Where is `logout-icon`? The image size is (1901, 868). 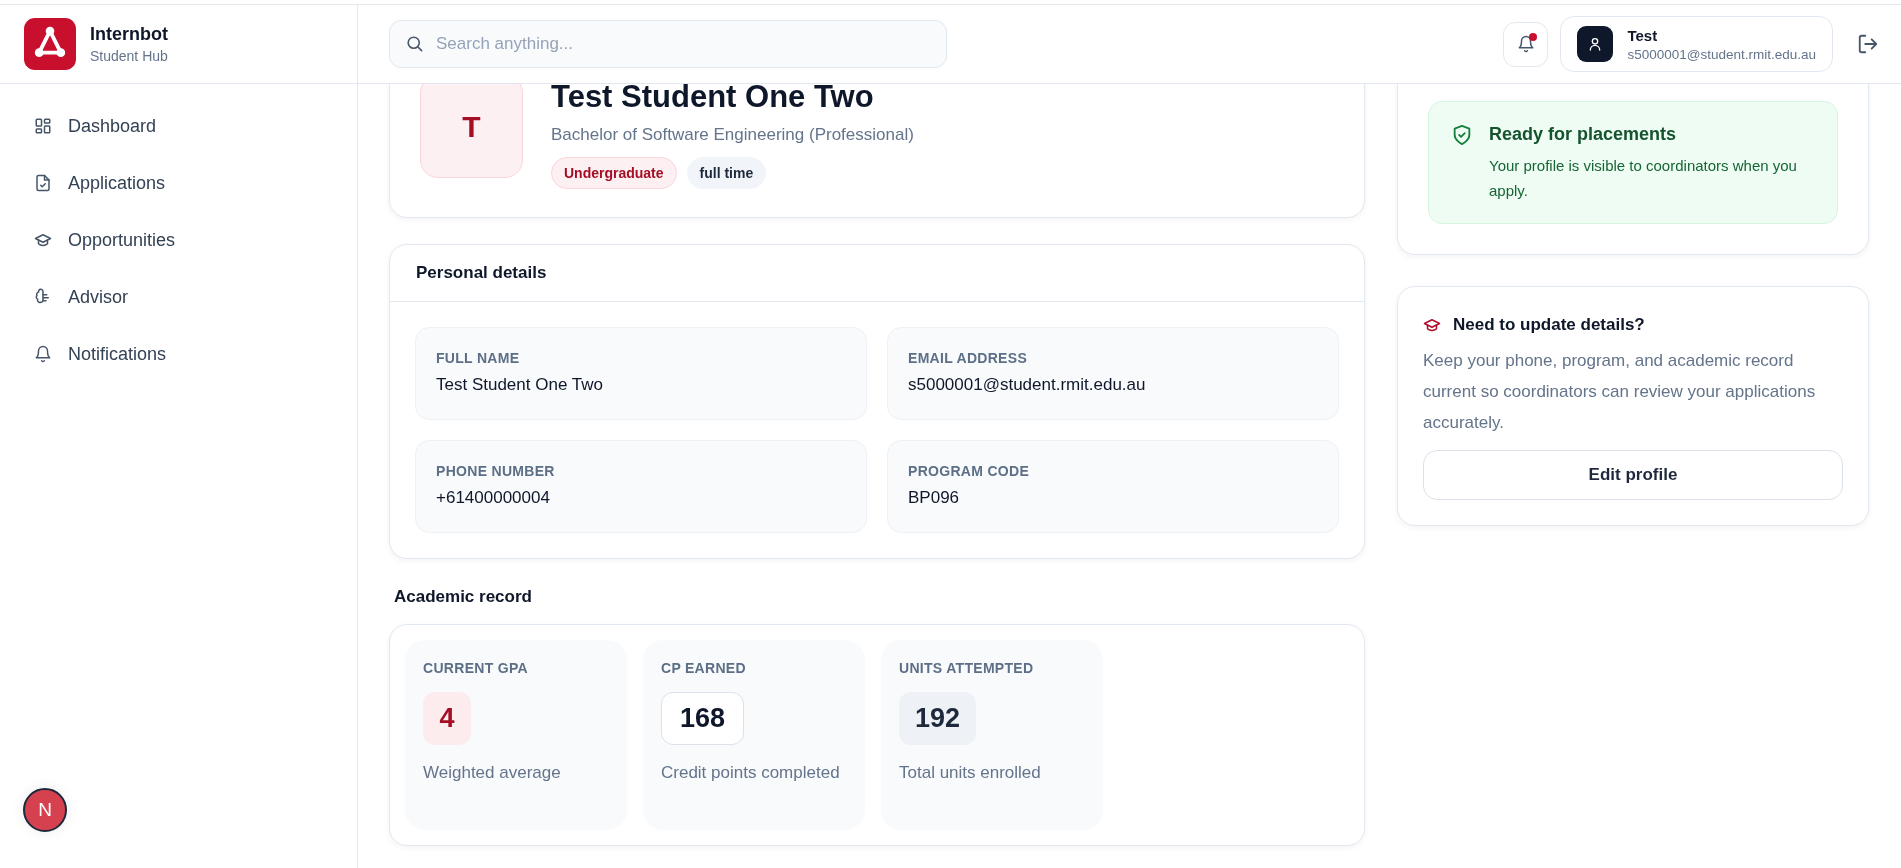
logout-icon is located at coordinates (1868, 44).